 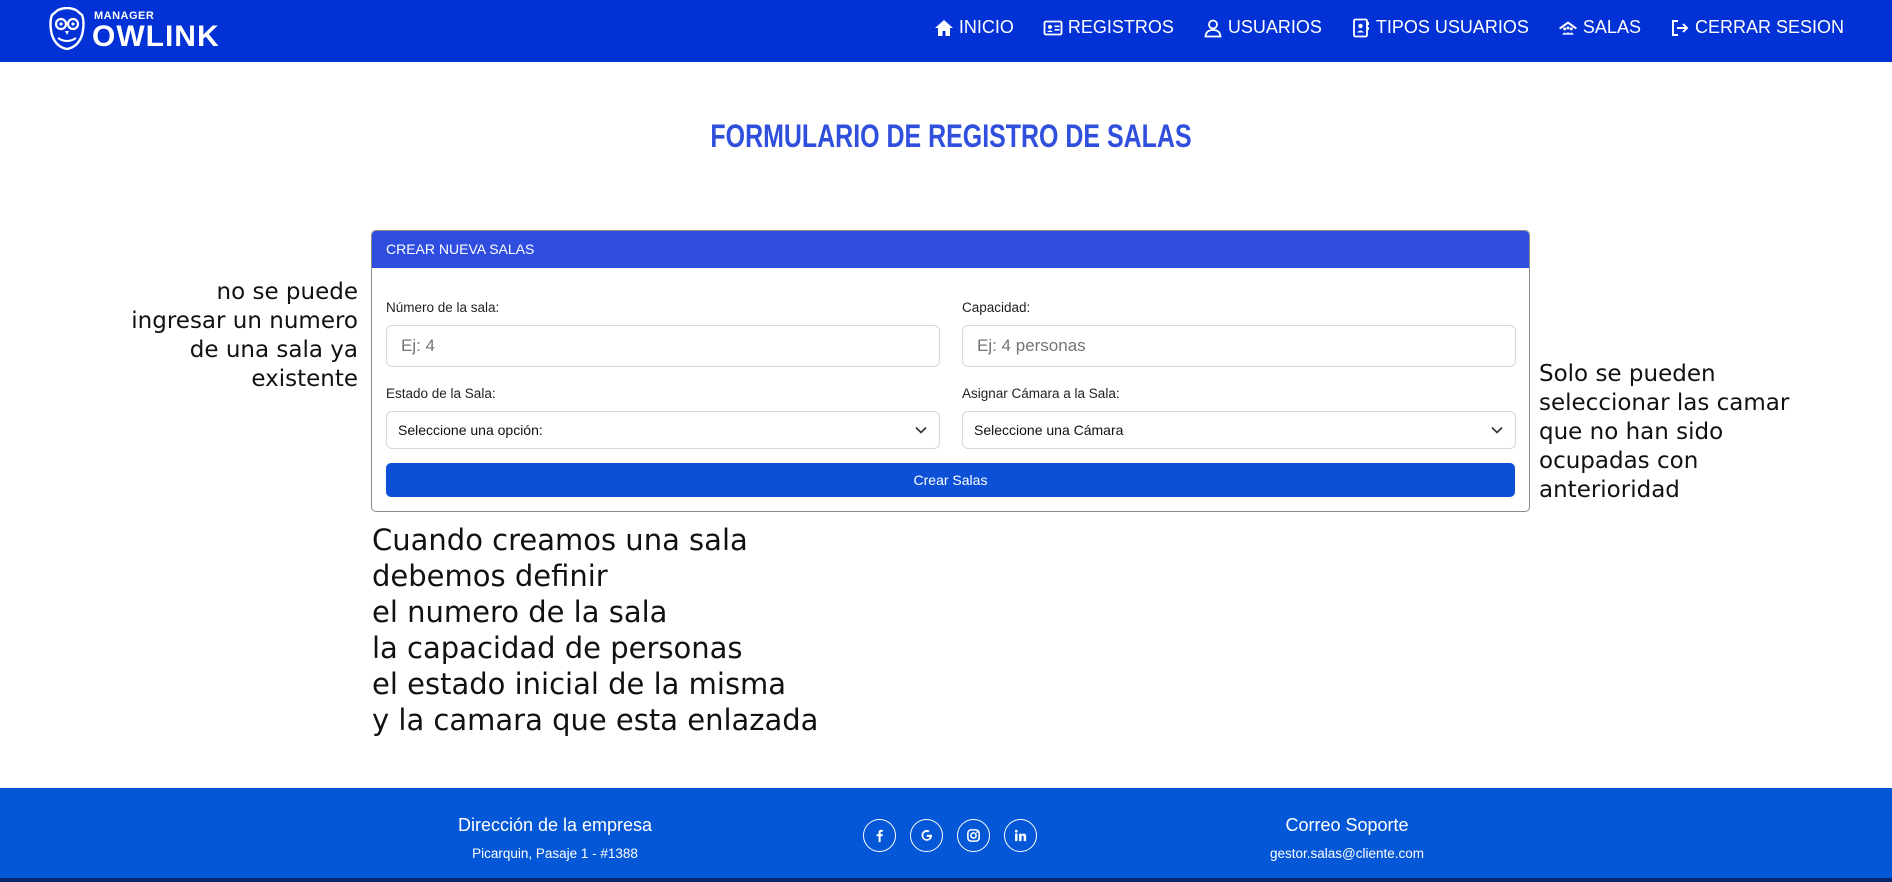 What do you see at coordinates (1769, 27) in the screenshot?
I see `nav-label: CERRAR SESION` at bounding box center [1769, 27].